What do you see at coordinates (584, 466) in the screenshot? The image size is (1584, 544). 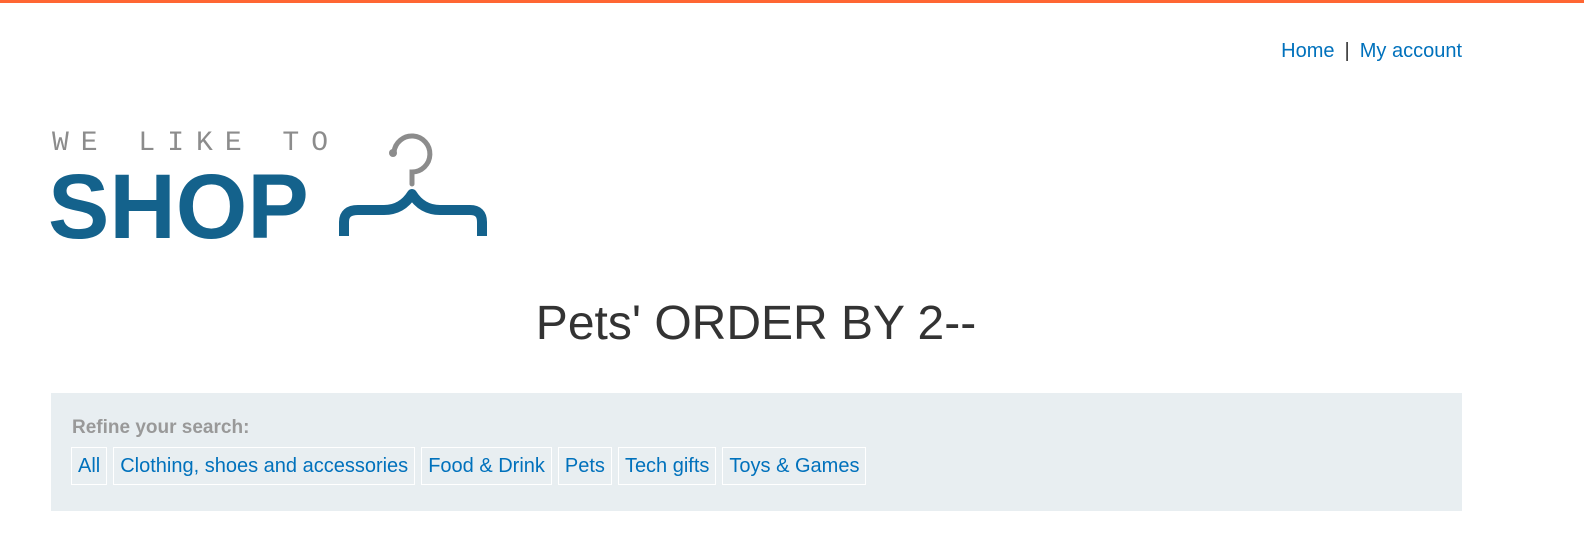 I see `filter-pets: Pets` at bounding box center [584, 466].